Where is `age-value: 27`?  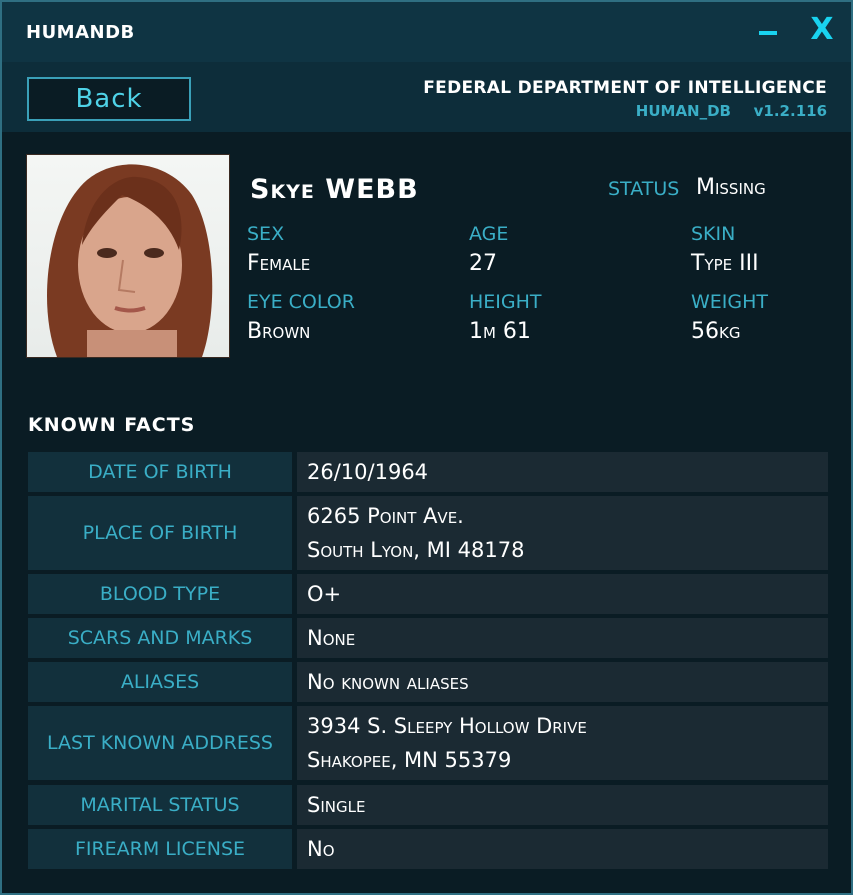 age-value: 27 is located at coordinates (483, 263).